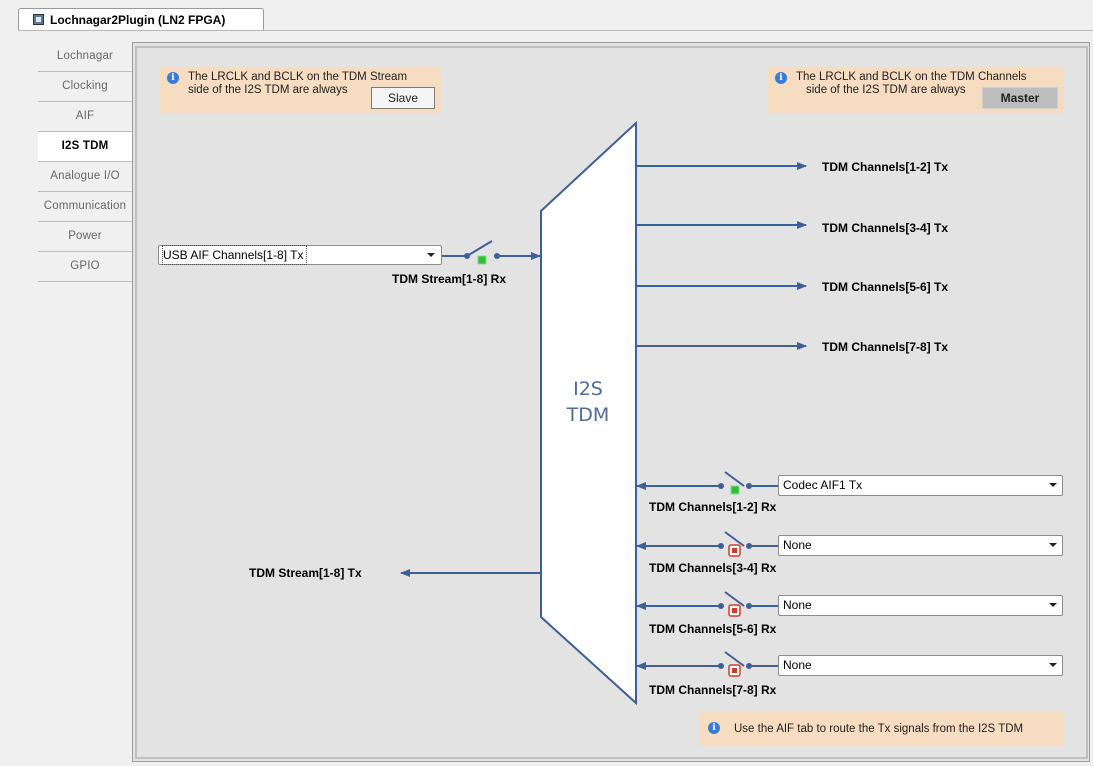 This screenshot has height=766, width=1093. I want to click on rx-label-7-8: TDM Channels[7-8] Rx, so click(713, 690).